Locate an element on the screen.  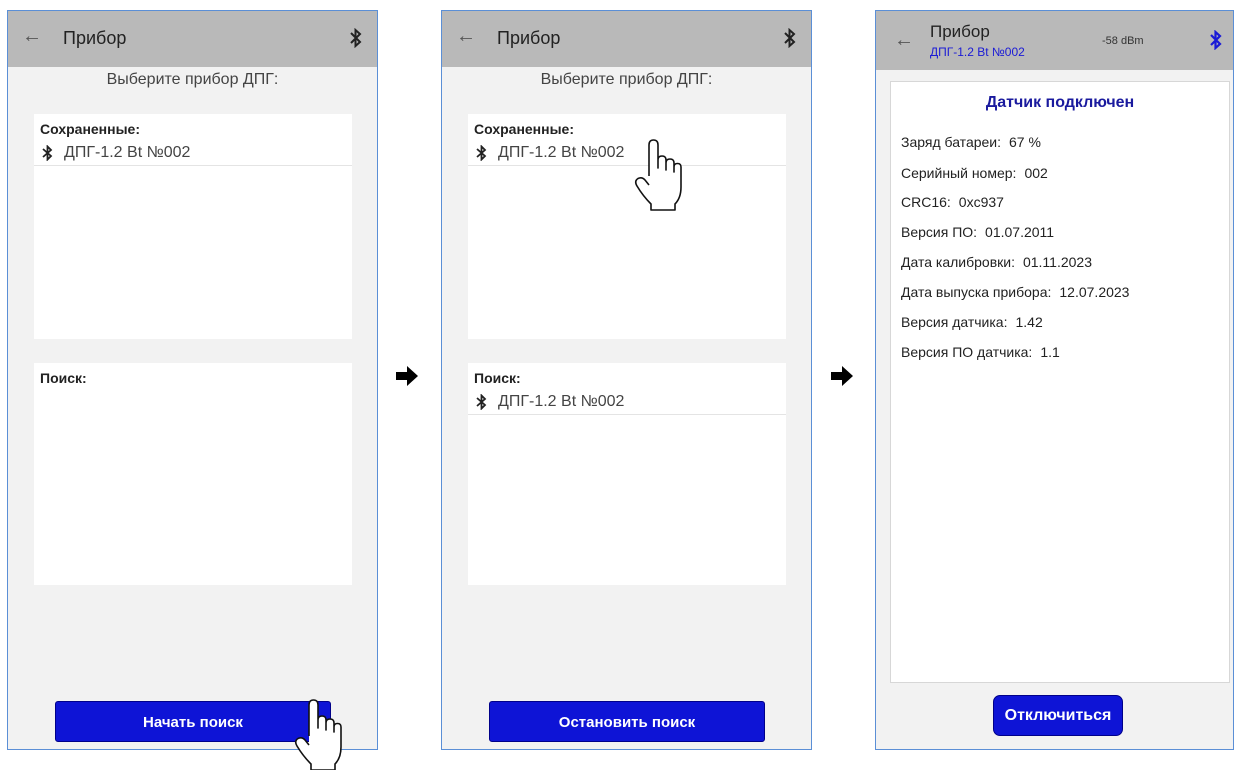
info-row-sensor-firmware: Версия ПО датчика: 1.1 is located at coordinates (980, 352).